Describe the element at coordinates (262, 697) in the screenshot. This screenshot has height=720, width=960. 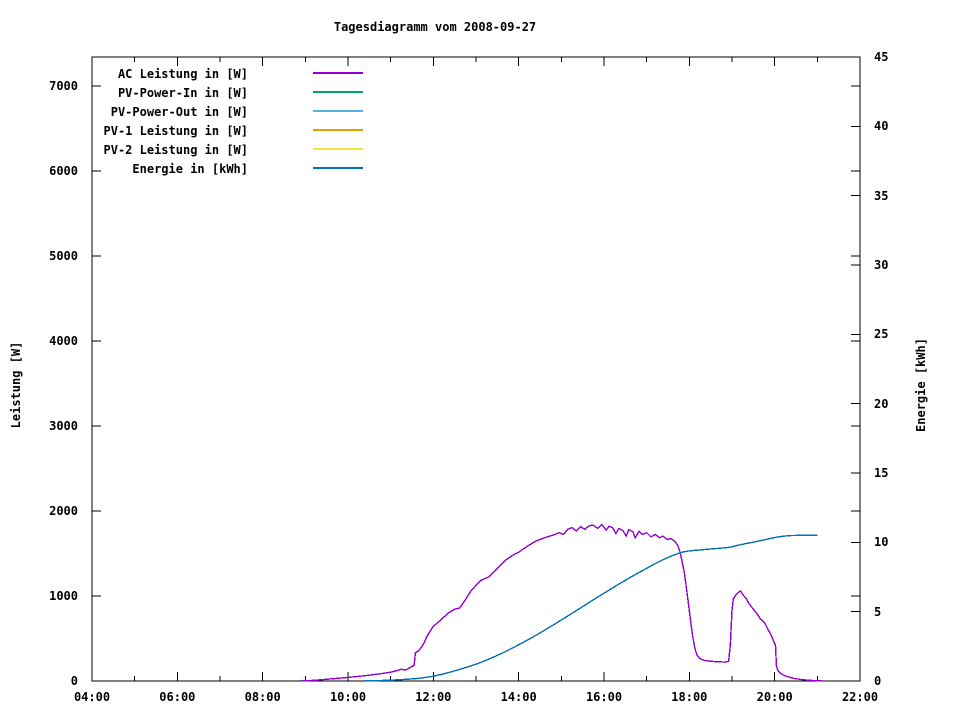
I see `x-tick-label: 08:00` at that location.